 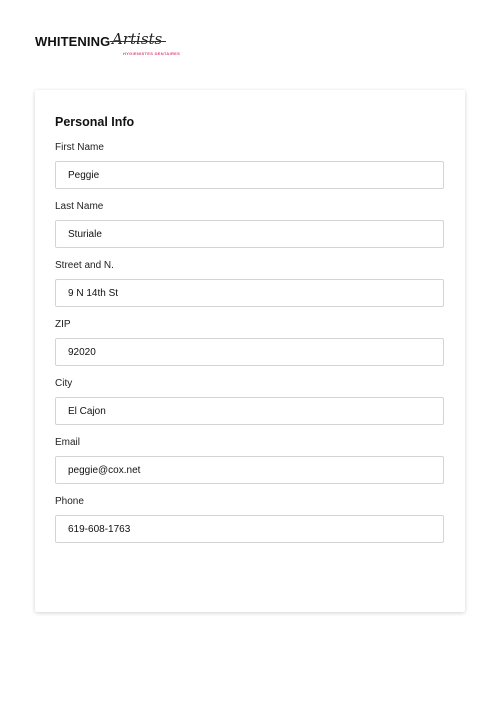 I want to click on brand-logo: WHITENING Artists HYGIENISTES DENTAIRES, so click(x=135, y=44).